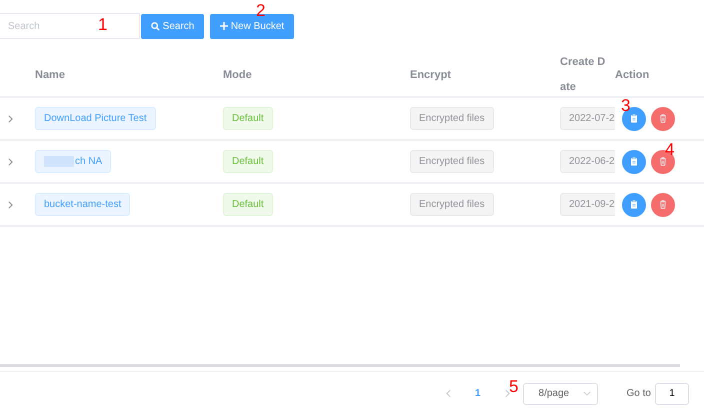  I want to click on blurred-text, so click(59, 161).